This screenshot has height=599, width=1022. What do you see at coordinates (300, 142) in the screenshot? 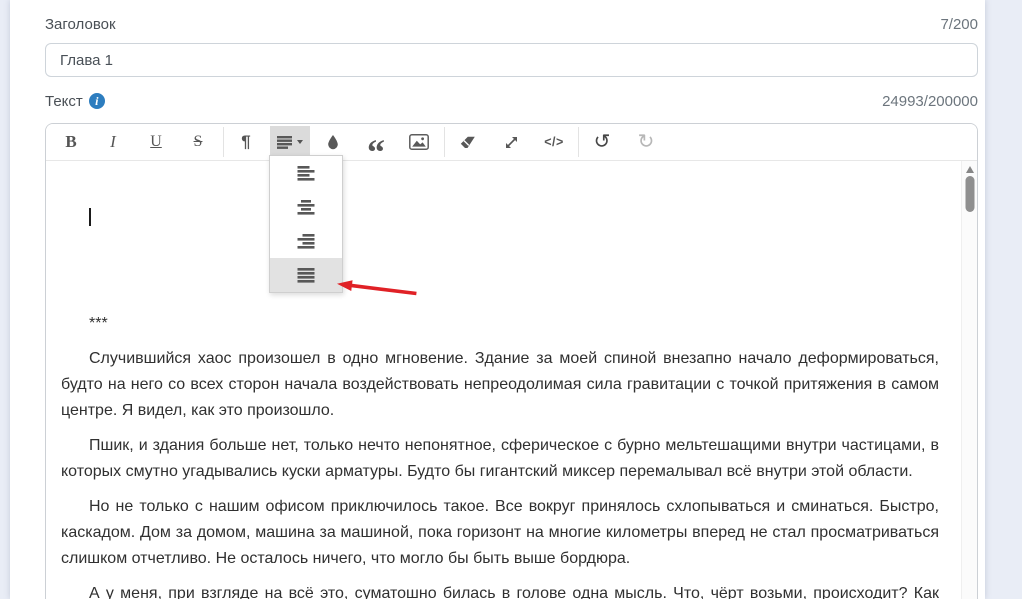
I see `chevron-down-icon` at bounding box center [300, 142].